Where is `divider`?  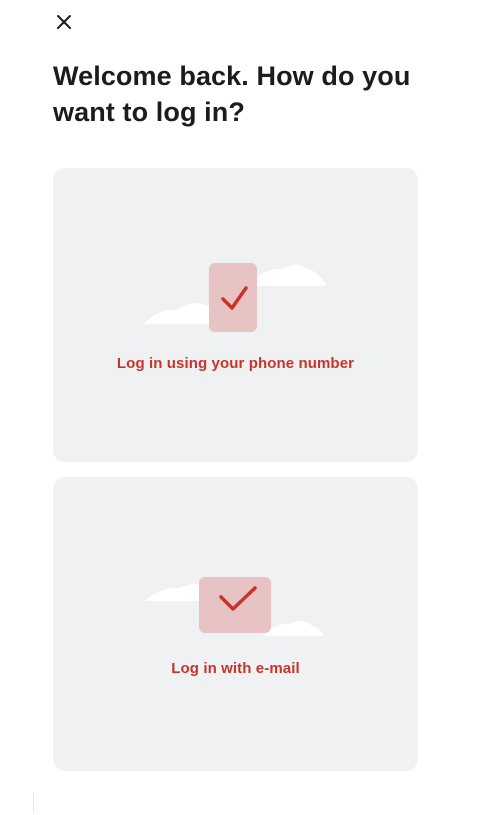
divider is located at coordinates (33, 803).